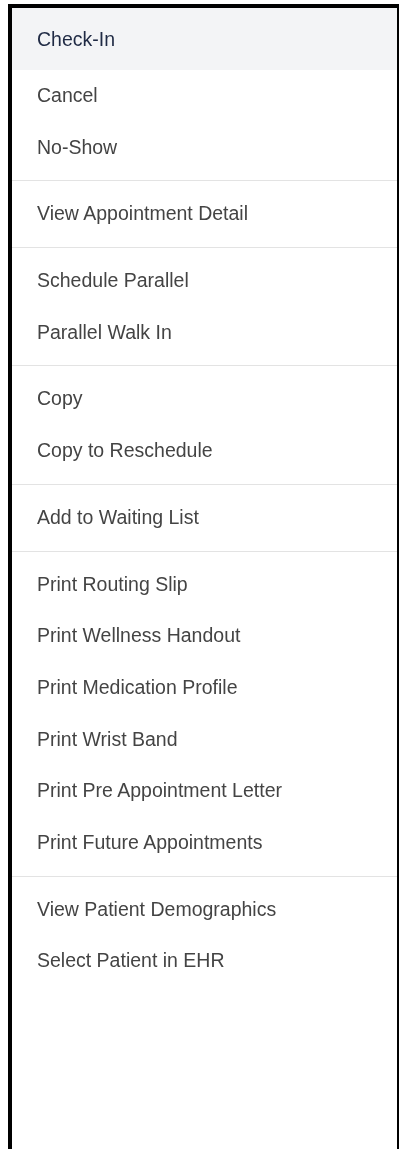  What do you see at coordinates (204, 517) in the screenshot?
I see `menu-item: Add to Waiting List` at bounding box center [204, 517].